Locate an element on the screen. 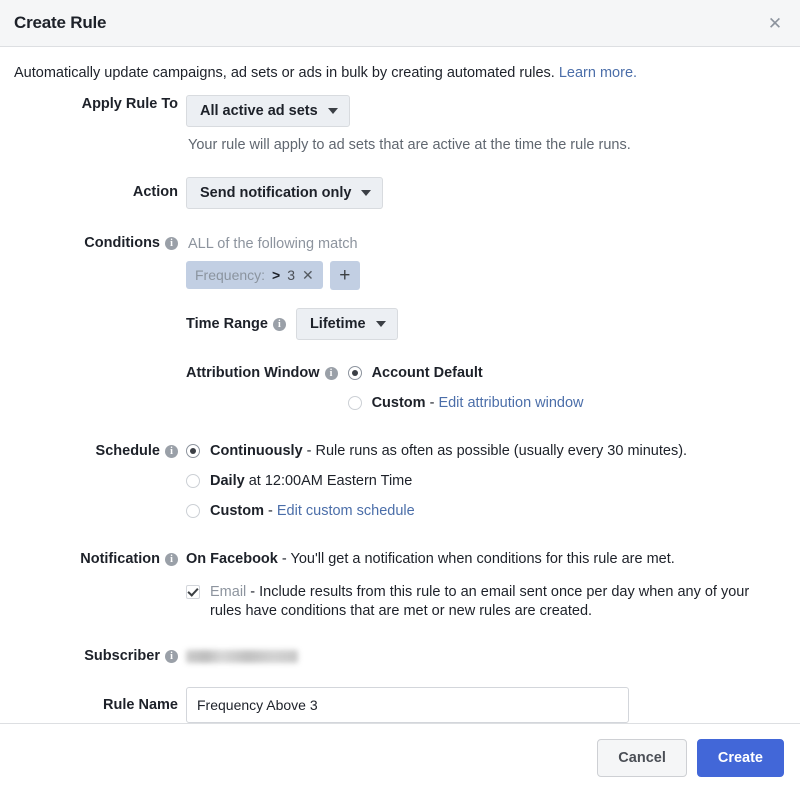 The width and height of the screenshot is (800, 793). time-range-label-text: Time Range is located at coordinates (227, 323).